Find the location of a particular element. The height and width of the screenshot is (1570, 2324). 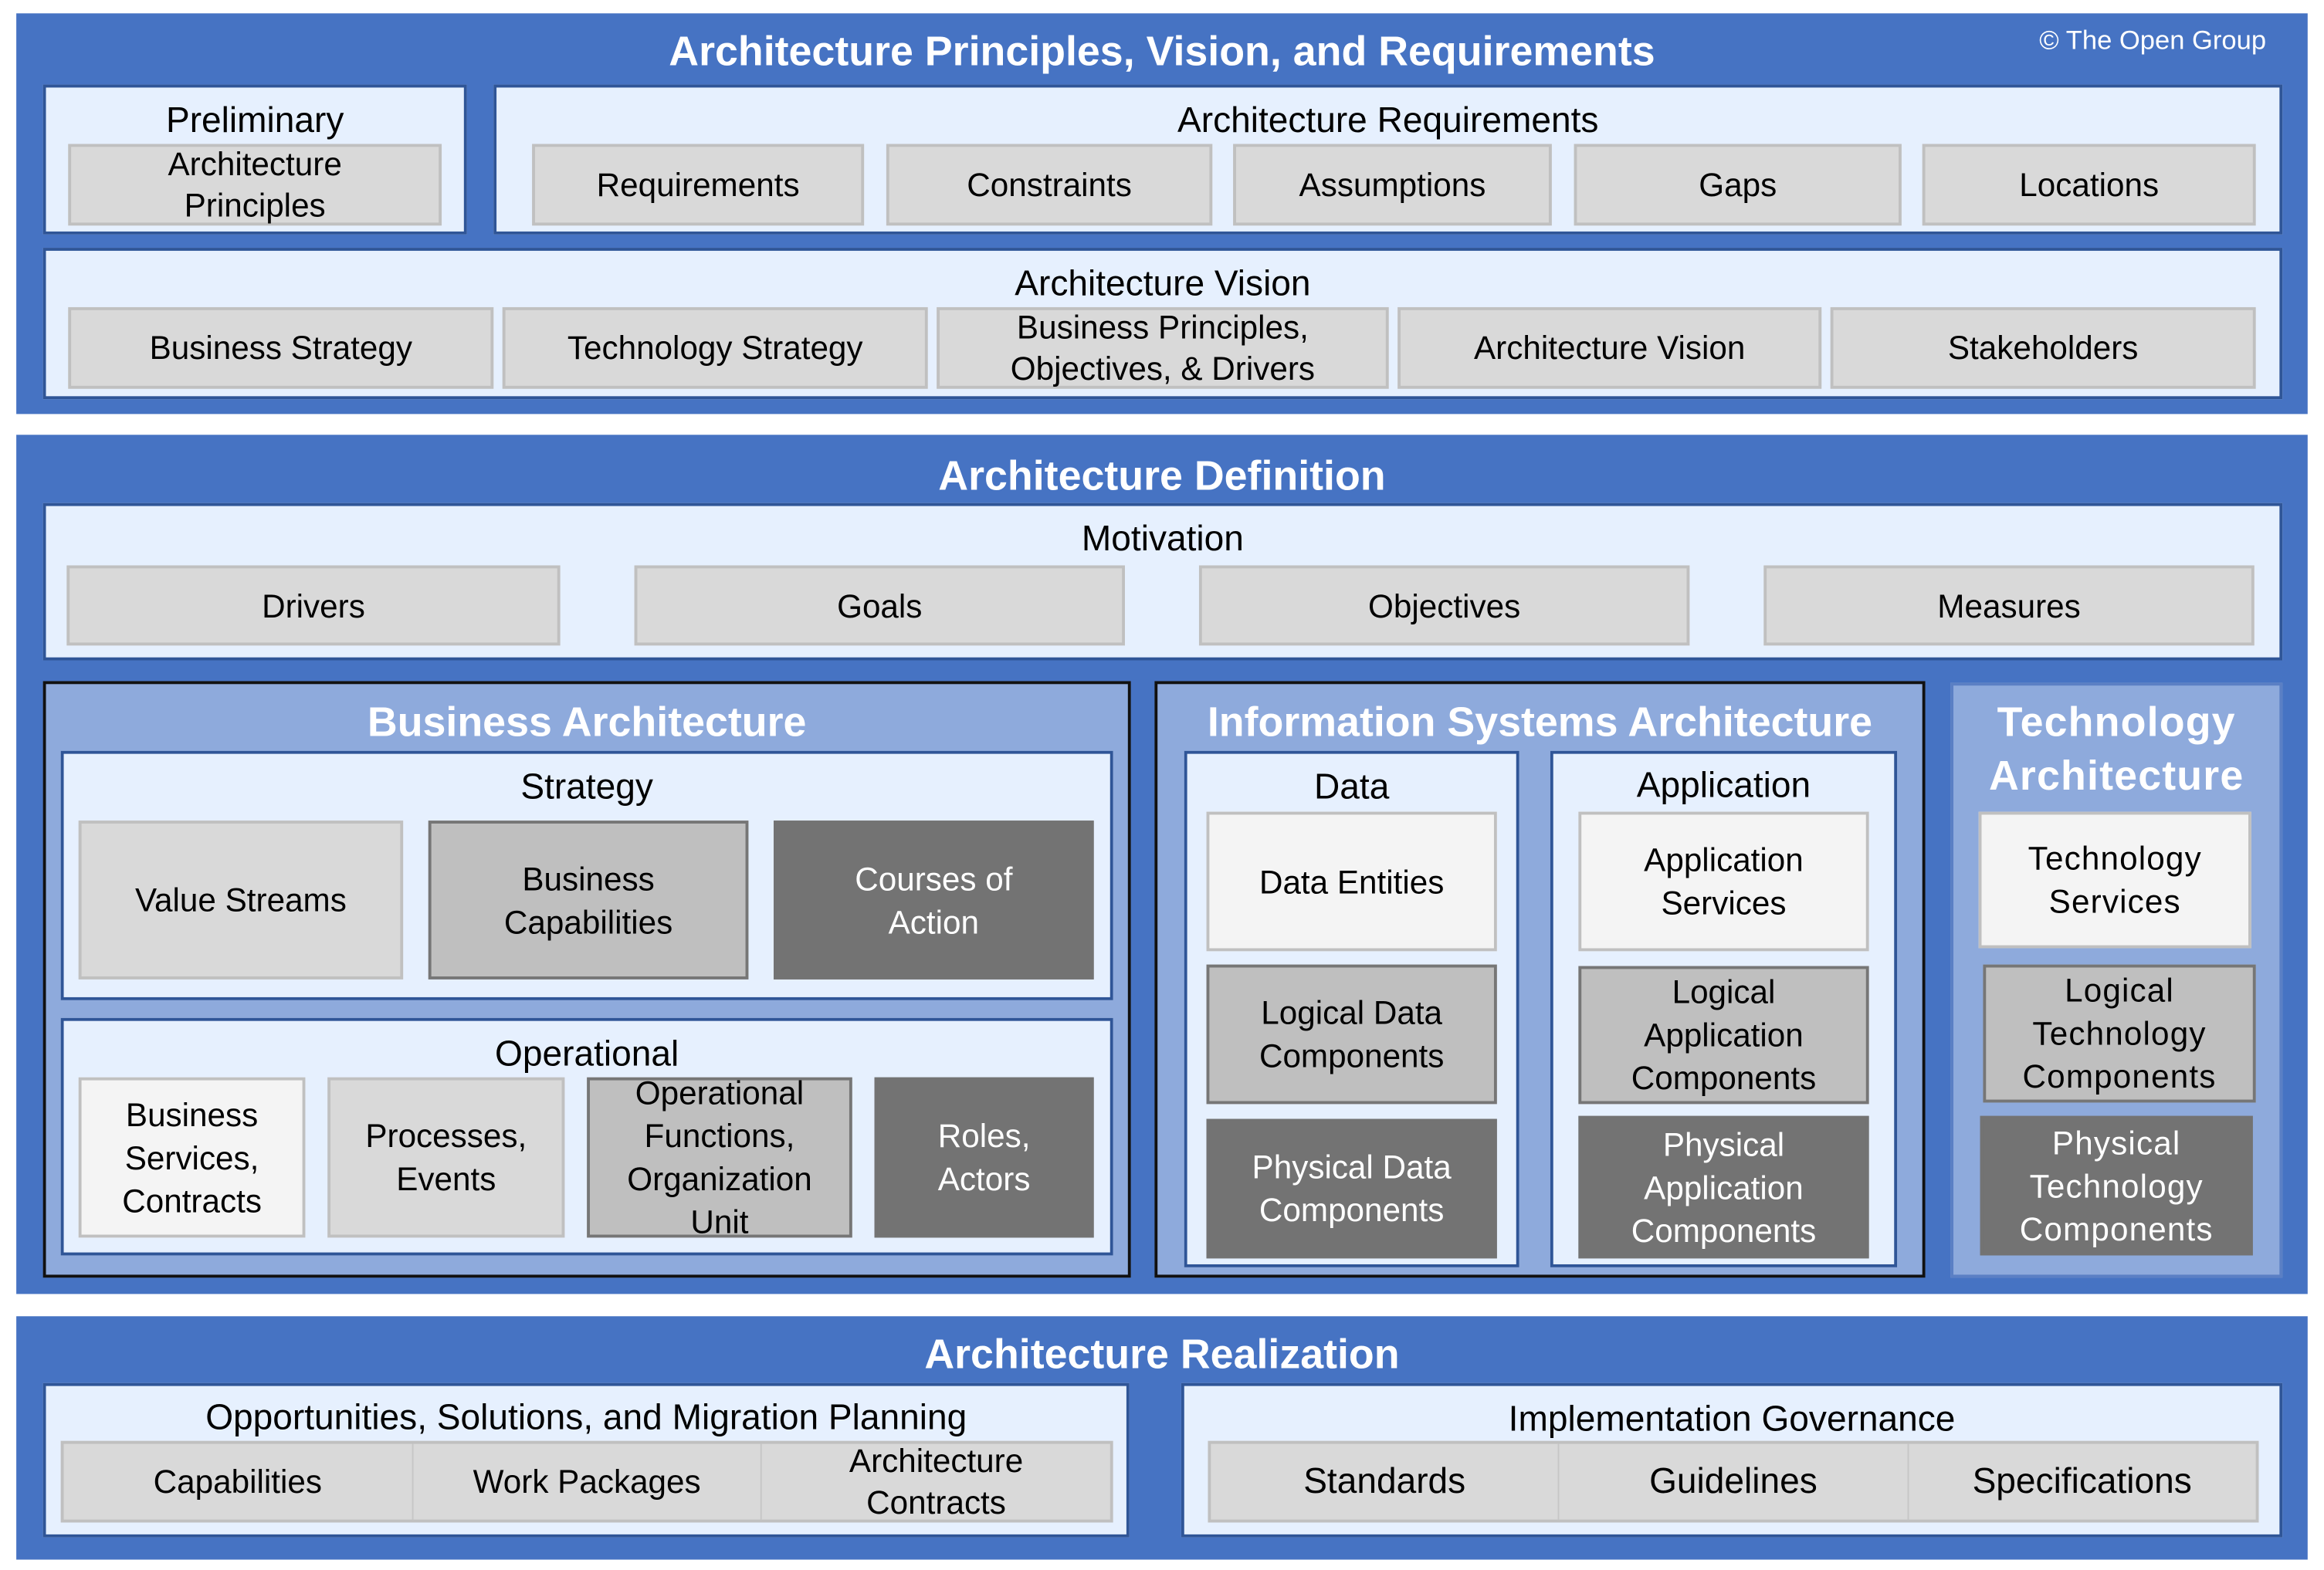

box-logical-data-components: Logical Data Components is located at coordinates (1351, 1034).